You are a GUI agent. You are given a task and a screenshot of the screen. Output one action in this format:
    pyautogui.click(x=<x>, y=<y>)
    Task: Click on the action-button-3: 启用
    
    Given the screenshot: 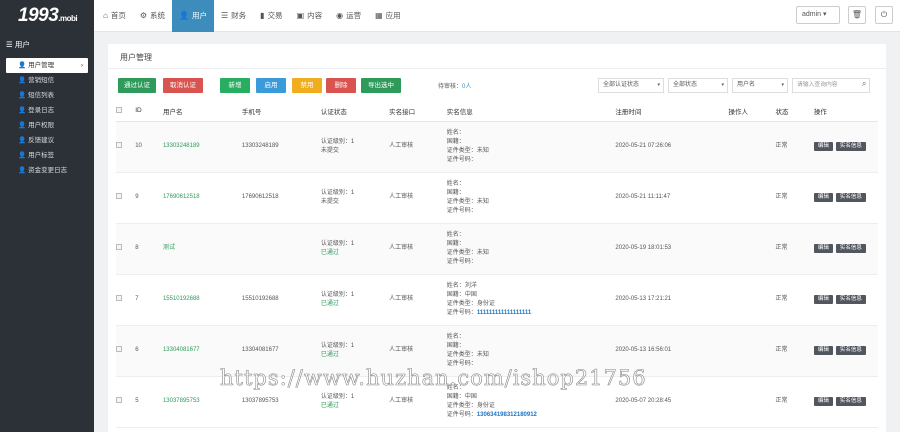 What is the action you would take?
    pyautogui.click(x=271, y=85)
    